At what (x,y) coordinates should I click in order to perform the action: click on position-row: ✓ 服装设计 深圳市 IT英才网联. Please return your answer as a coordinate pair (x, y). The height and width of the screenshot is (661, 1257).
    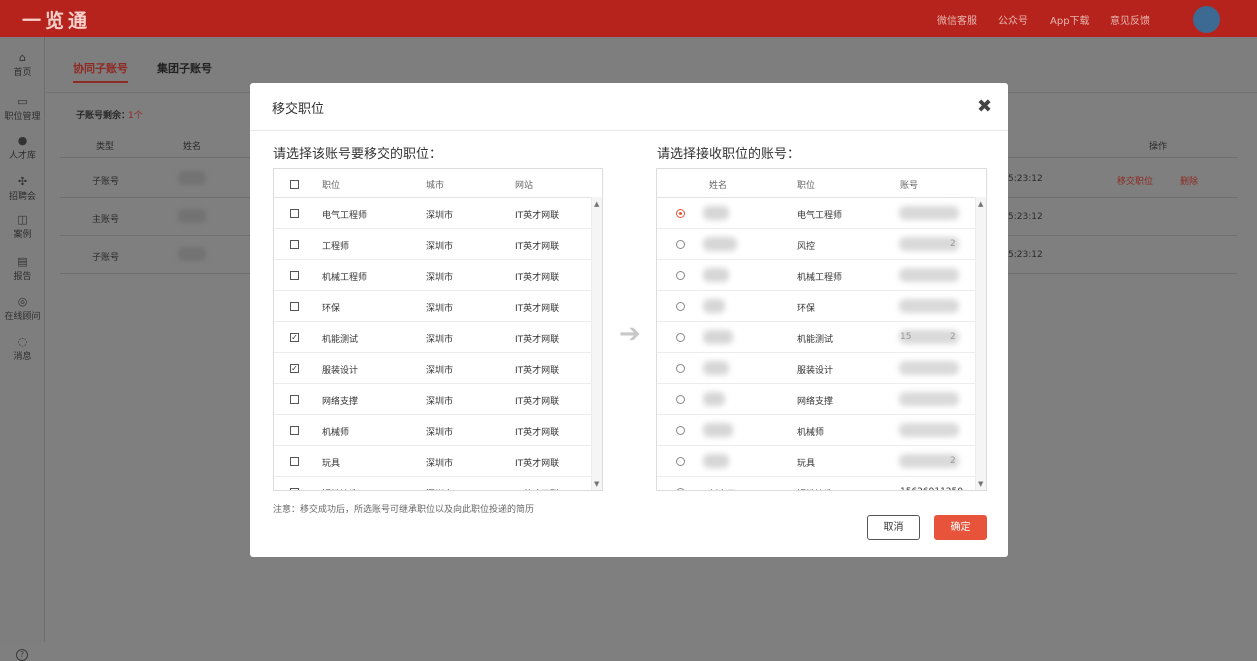
    Looking at the image, I should click on (432, 368).